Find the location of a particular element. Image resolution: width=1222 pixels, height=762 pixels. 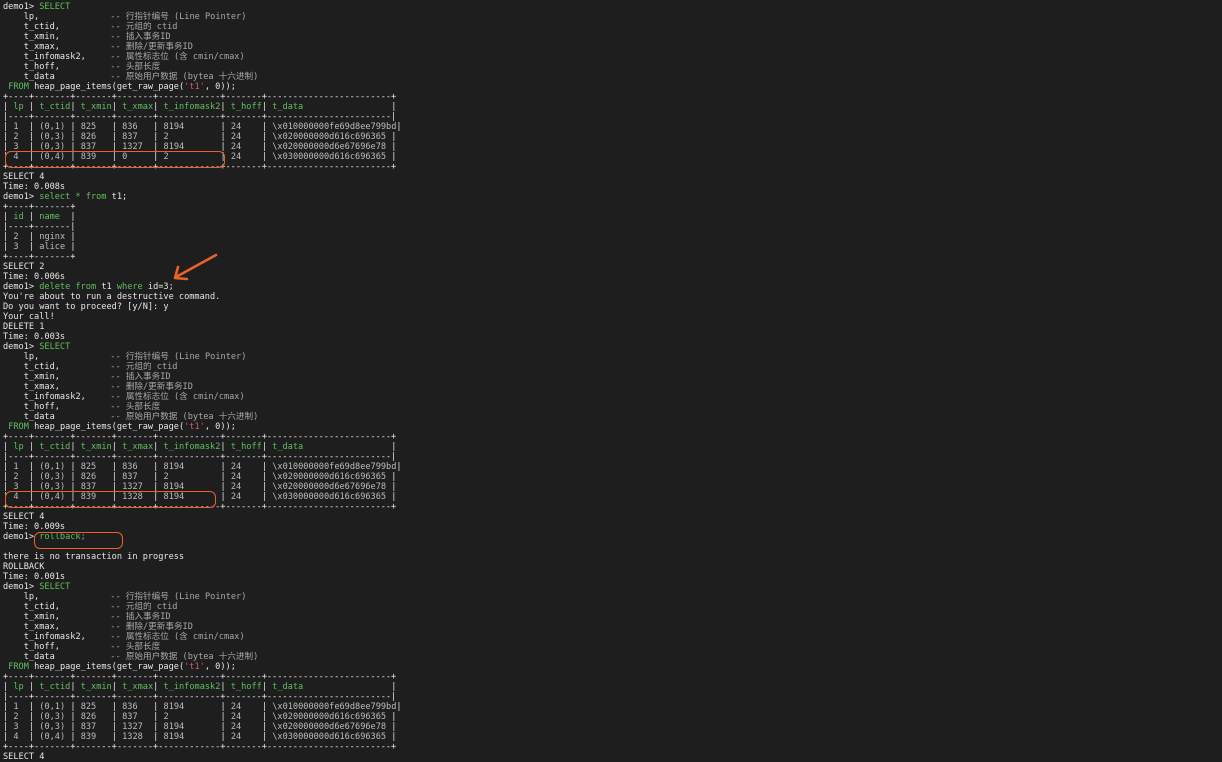

timing-text: Time: 0.001s is located at coordinates (34, 577).